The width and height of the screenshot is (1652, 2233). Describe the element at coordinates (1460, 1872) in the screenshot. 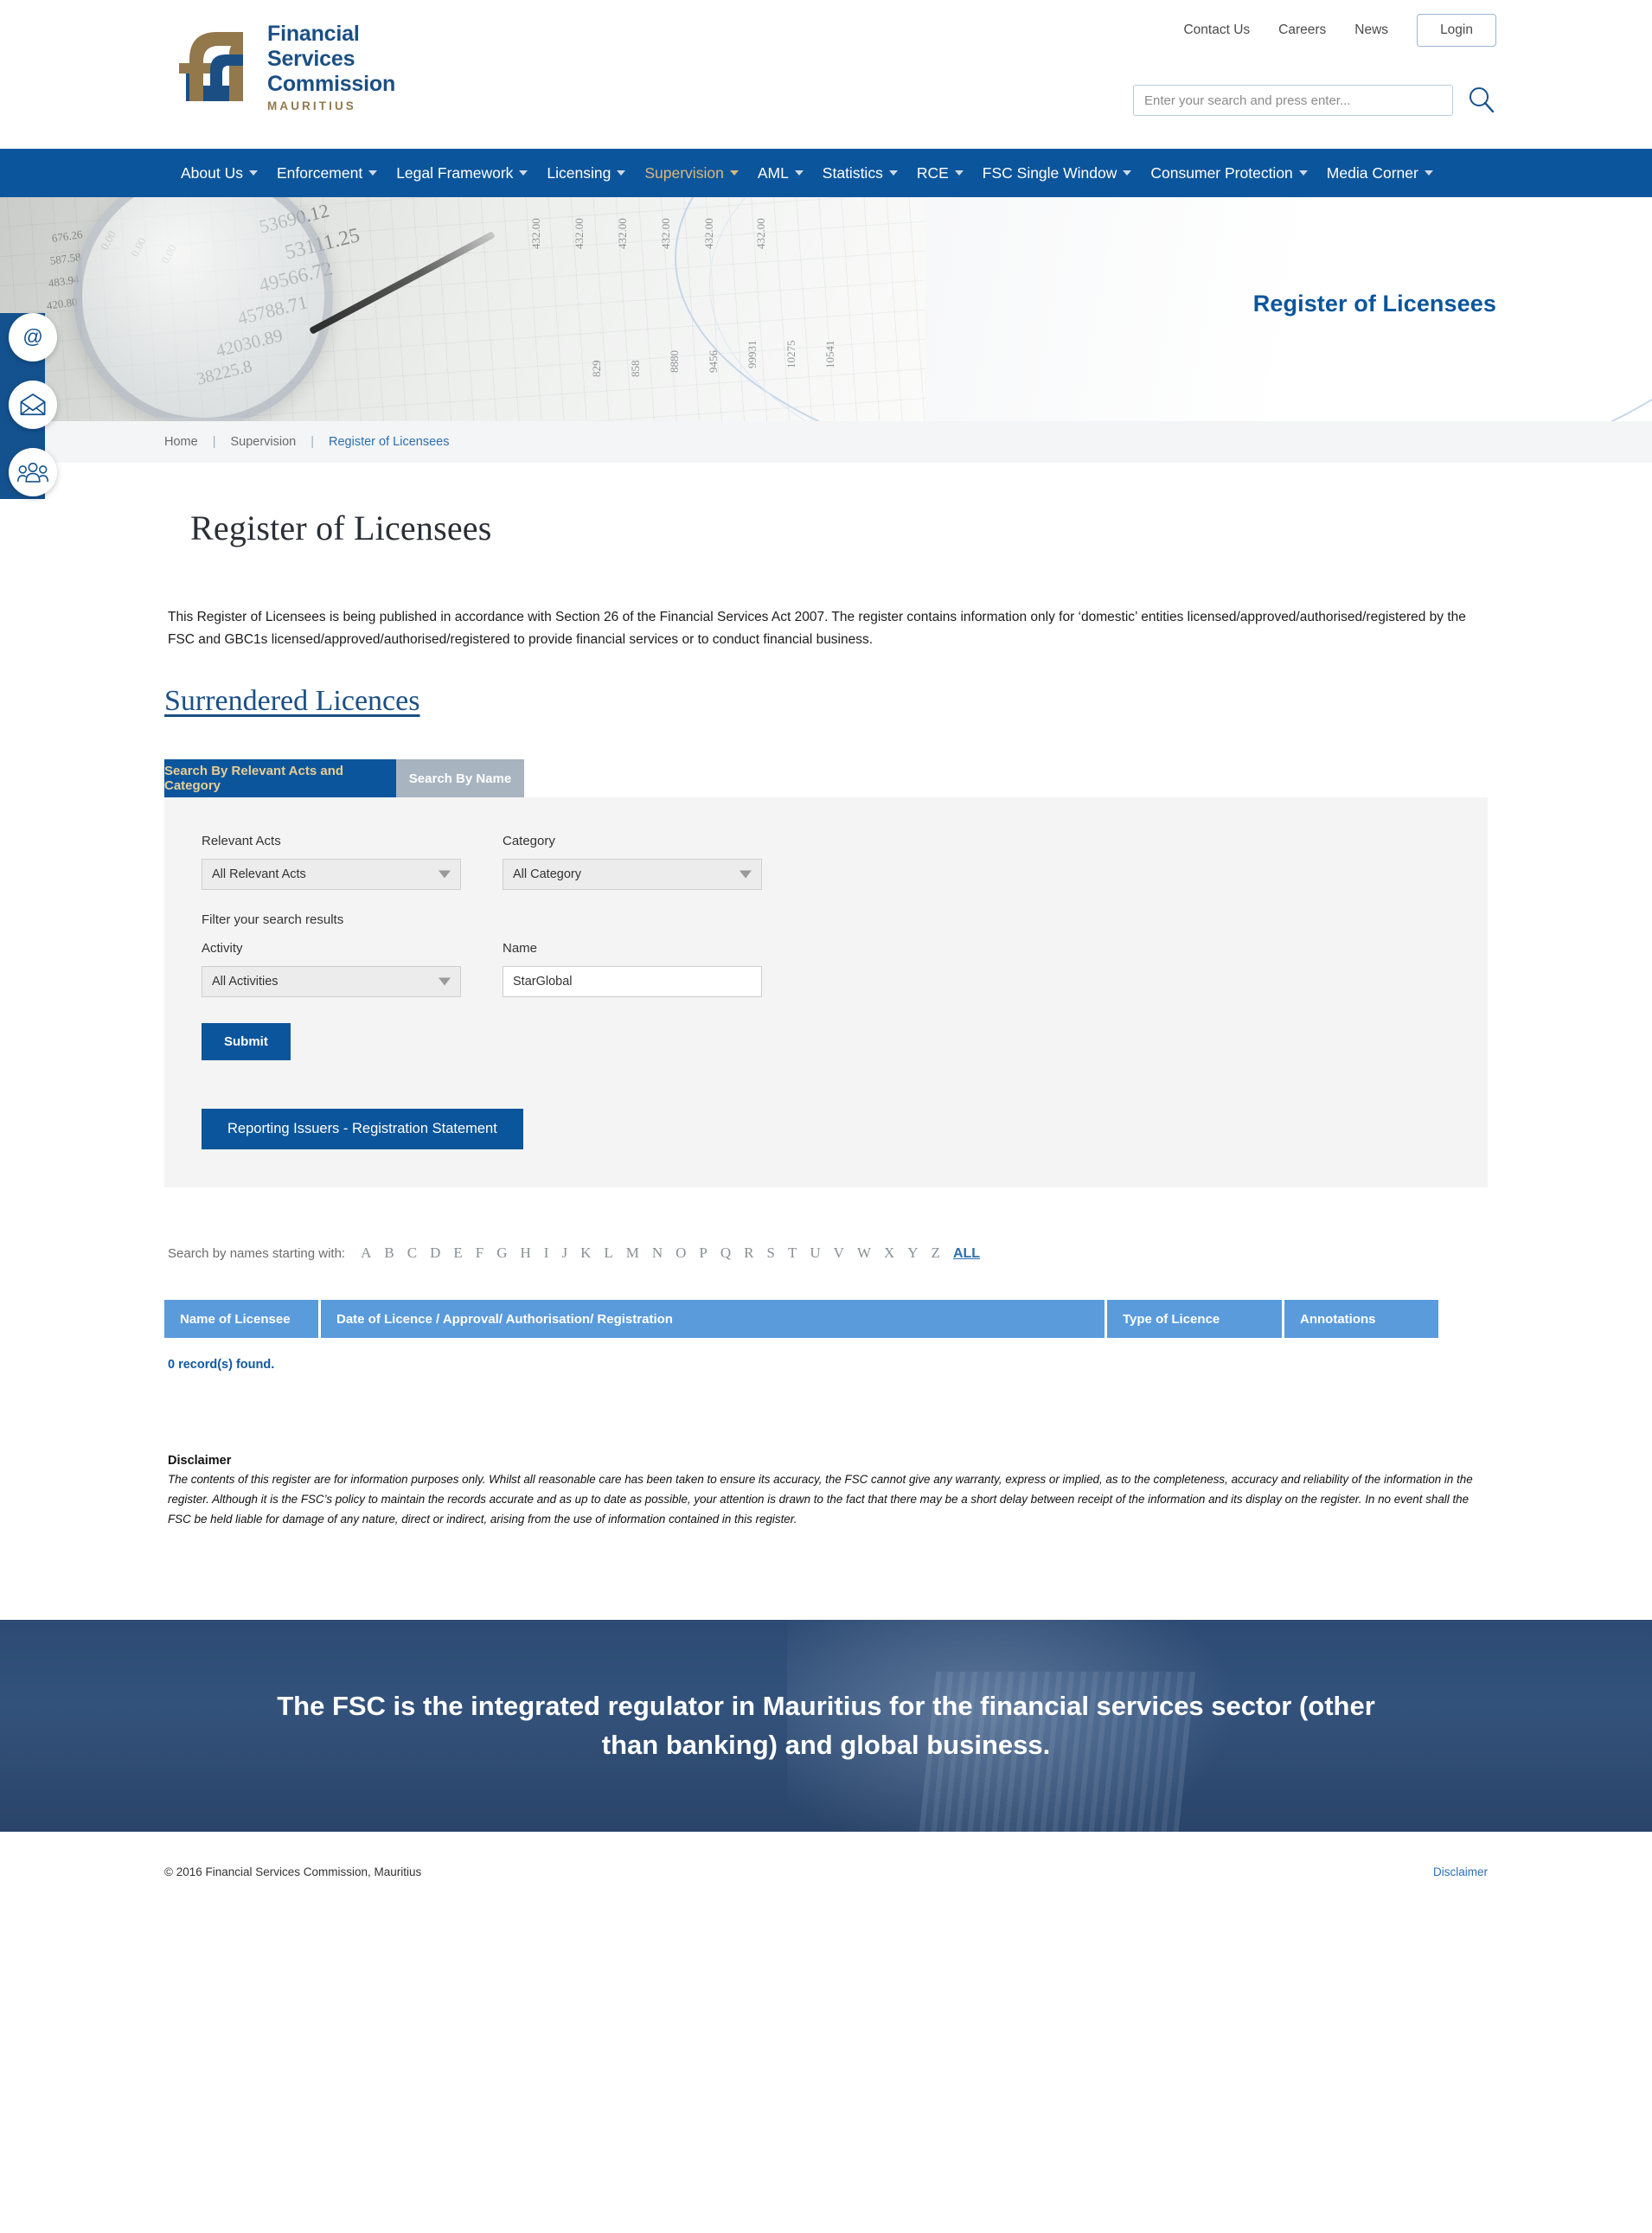

I see `footer-disclaimer-link: Disclaimer` at that location.